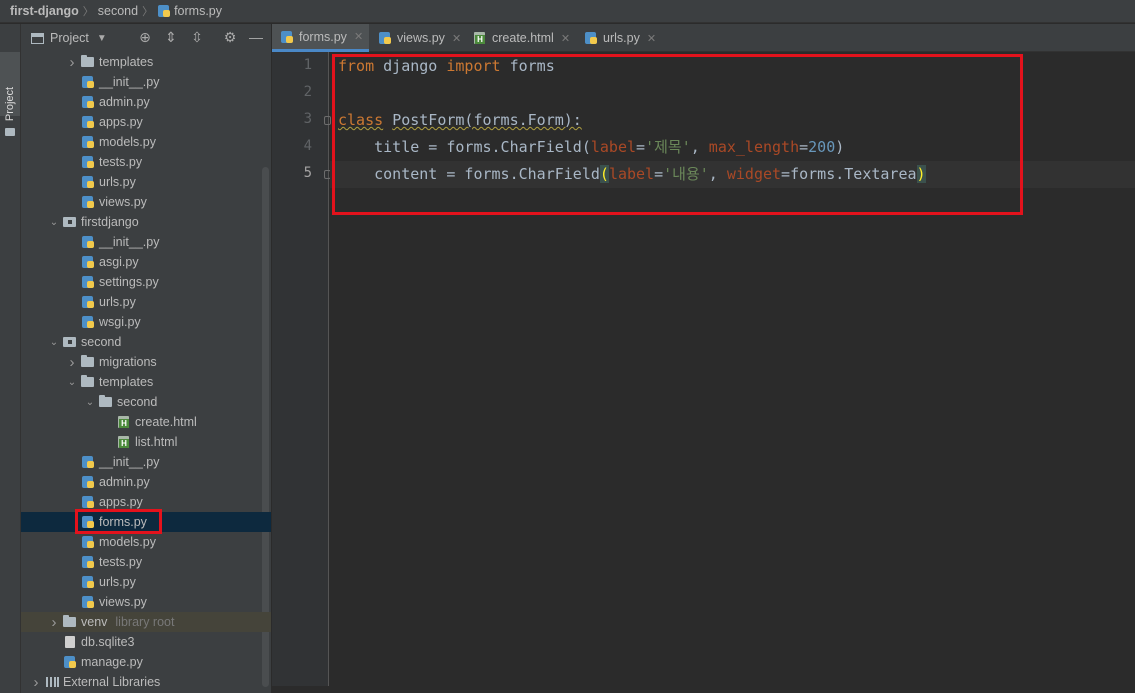 This screenshot has height=693, width=1135. What do you see at coordinates (146, 622) in the screenshot?
I see `tree-item: › venv library root` at bounding box center [146, 622].